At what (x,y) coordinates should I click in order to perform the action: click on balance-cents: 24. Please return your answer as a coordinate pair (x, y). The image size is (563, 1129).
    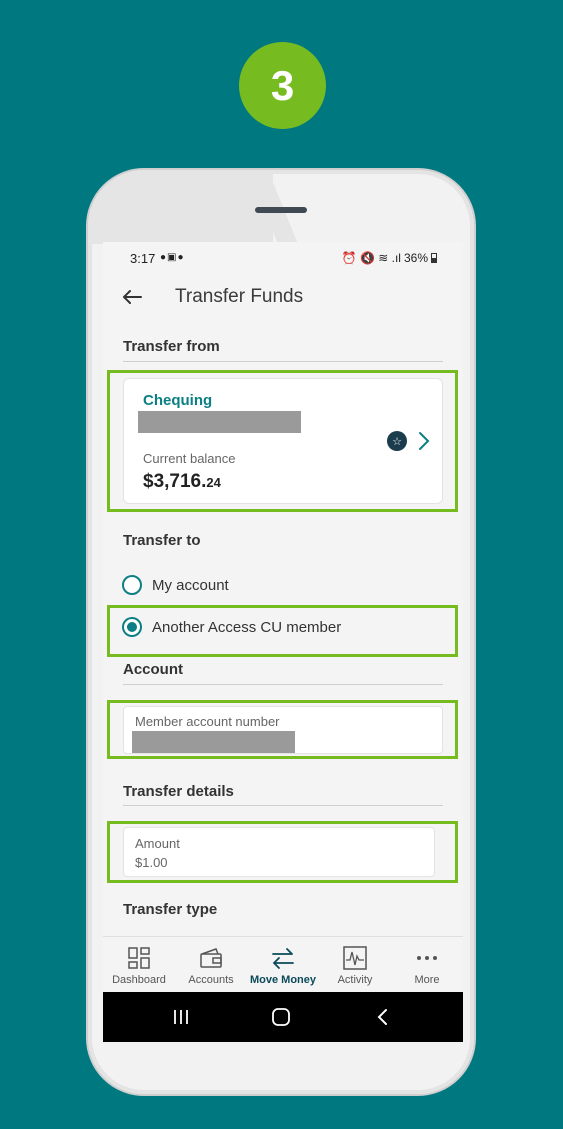
    Looking at the image, I should click on (213, 482).